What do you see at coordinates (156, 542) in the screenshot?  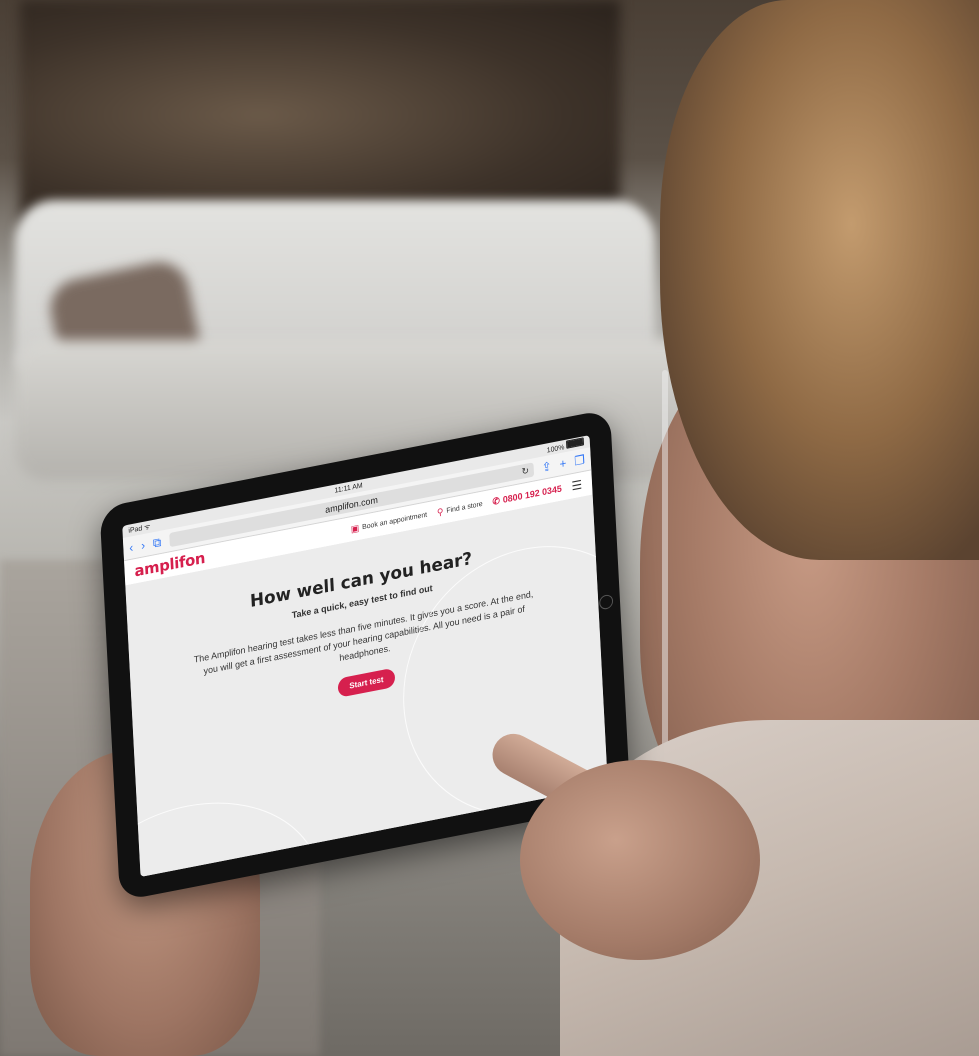 I see `book-icon: ⧉` at bounding box center [156, 542].